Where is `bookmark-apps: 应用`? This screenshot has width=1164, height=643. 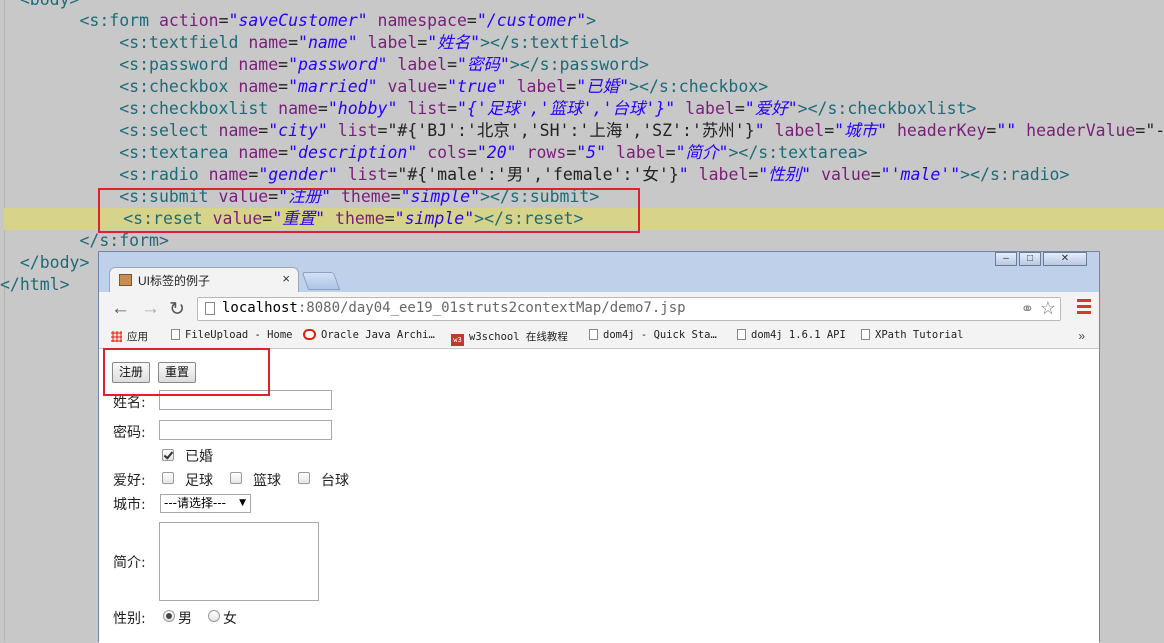
bookmark-apps: 应用 is located at coordinates (129, 336).